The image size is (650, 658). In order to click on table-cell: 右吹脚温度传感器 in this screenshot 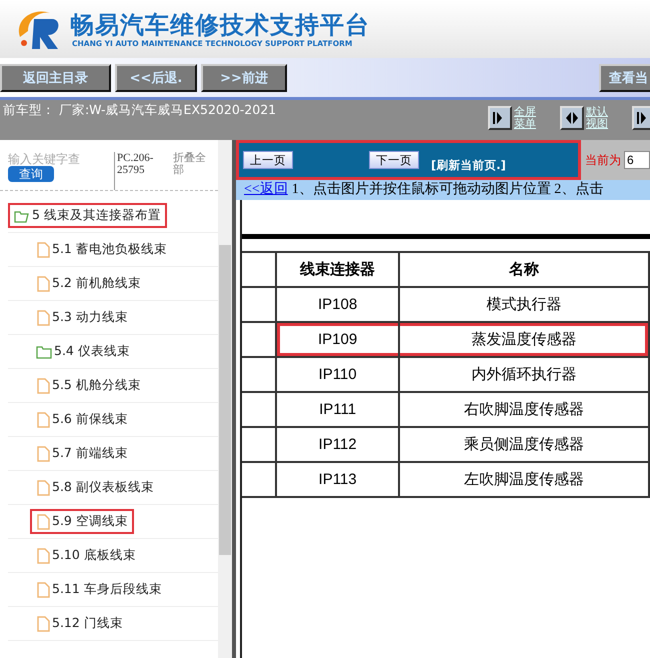, I will do `click(524, 409)`.